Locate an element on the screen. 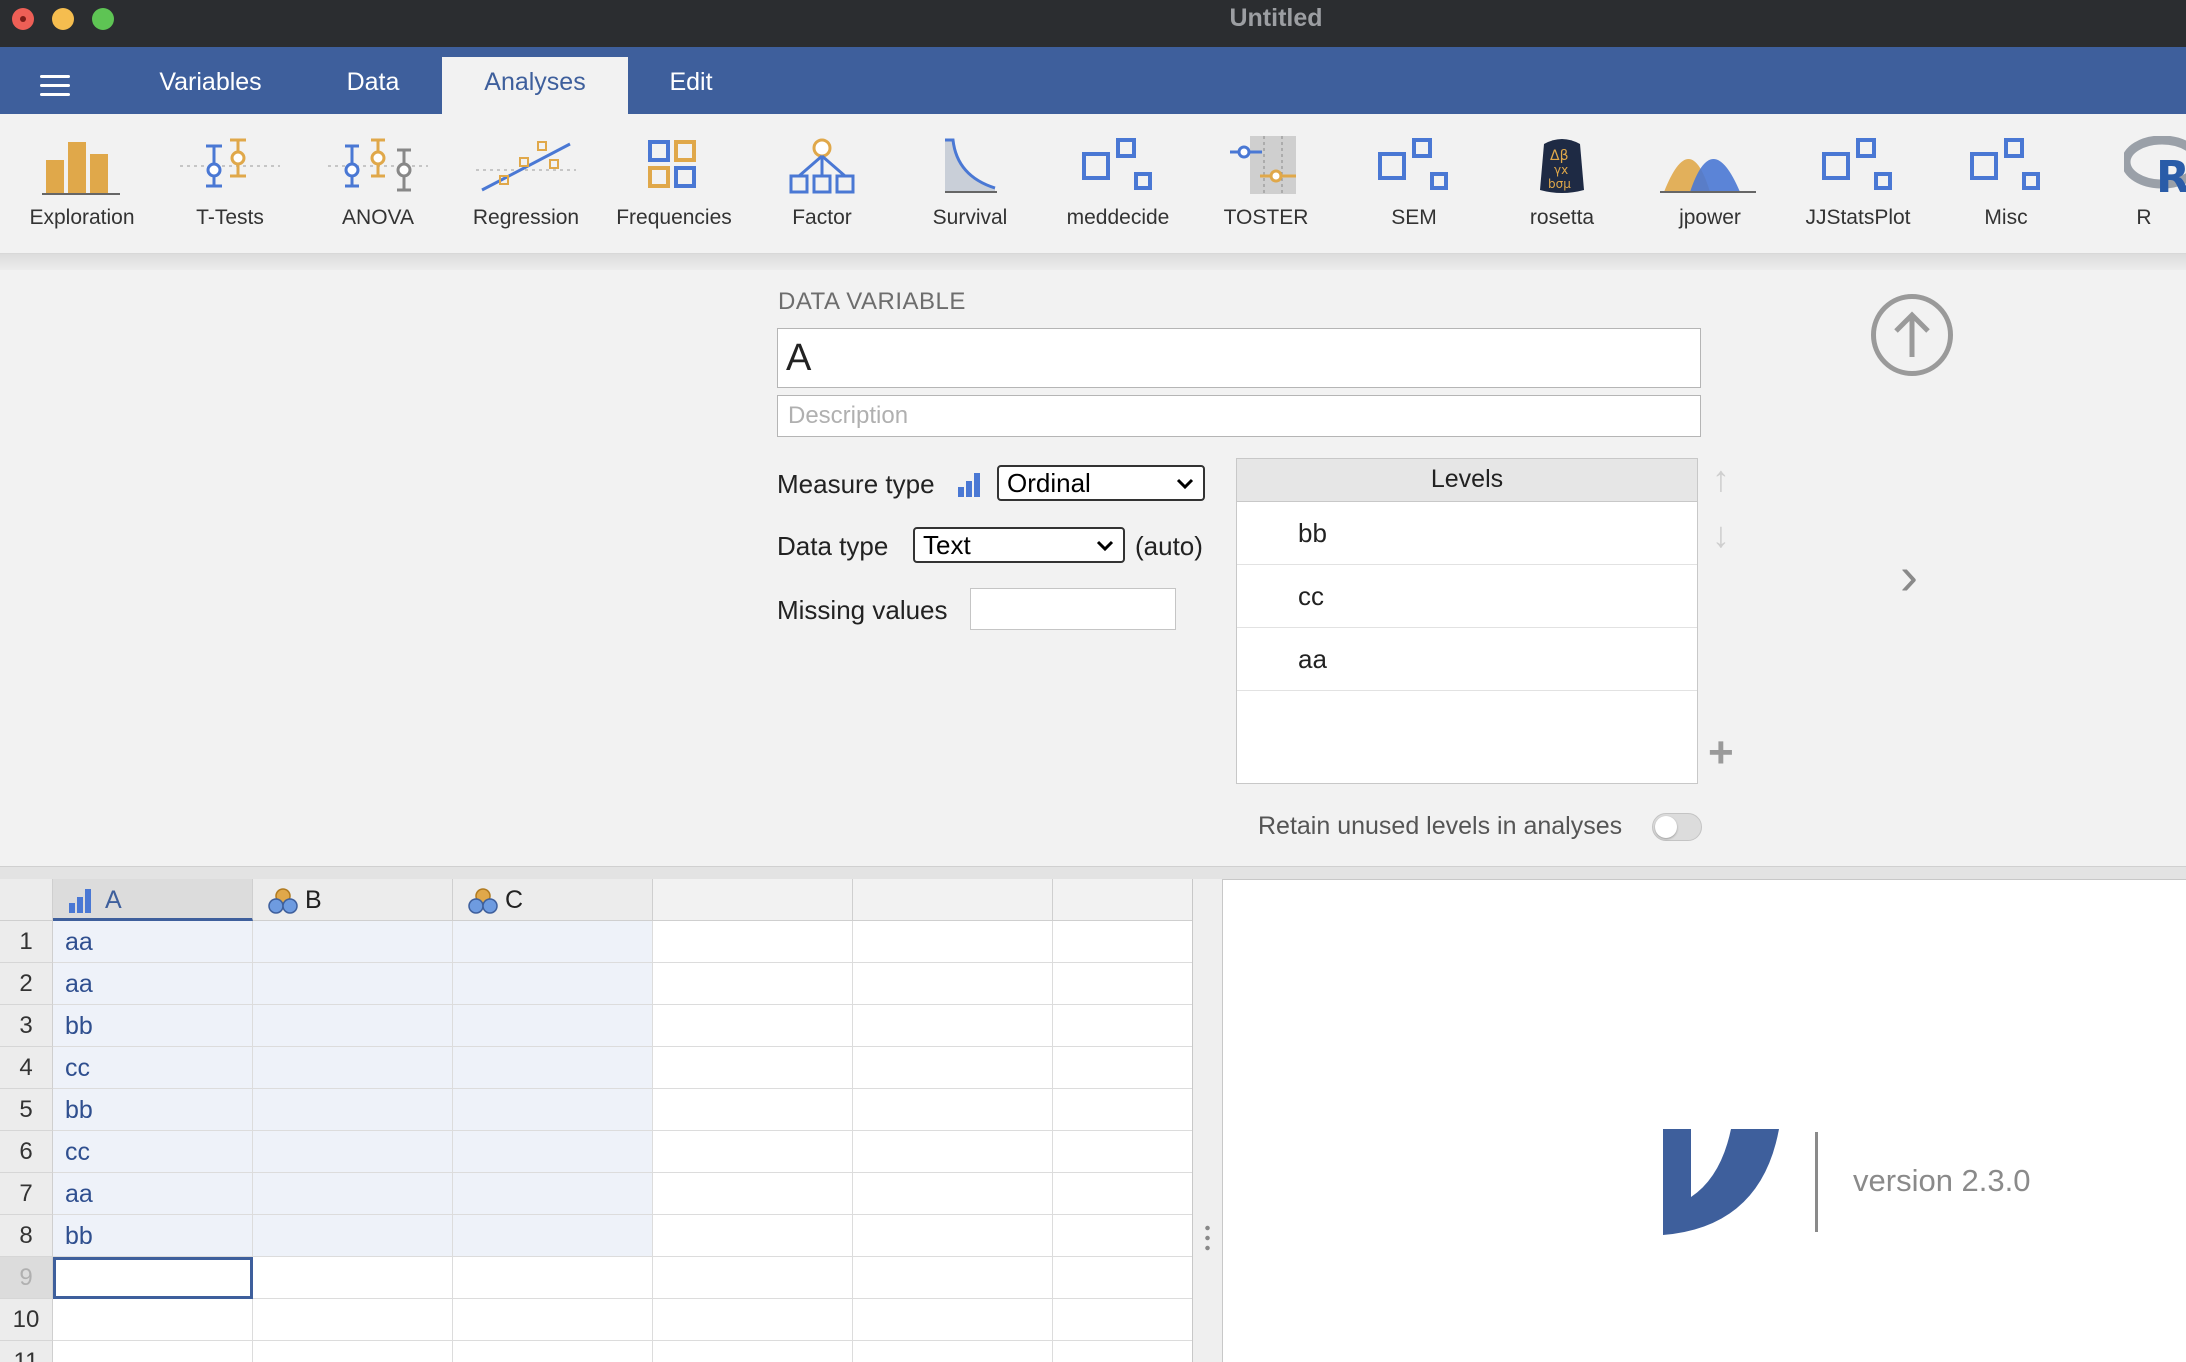 The height and width of the screenshot is (1362, 2186). column-header-b: B is located at coordinates (353, 900).